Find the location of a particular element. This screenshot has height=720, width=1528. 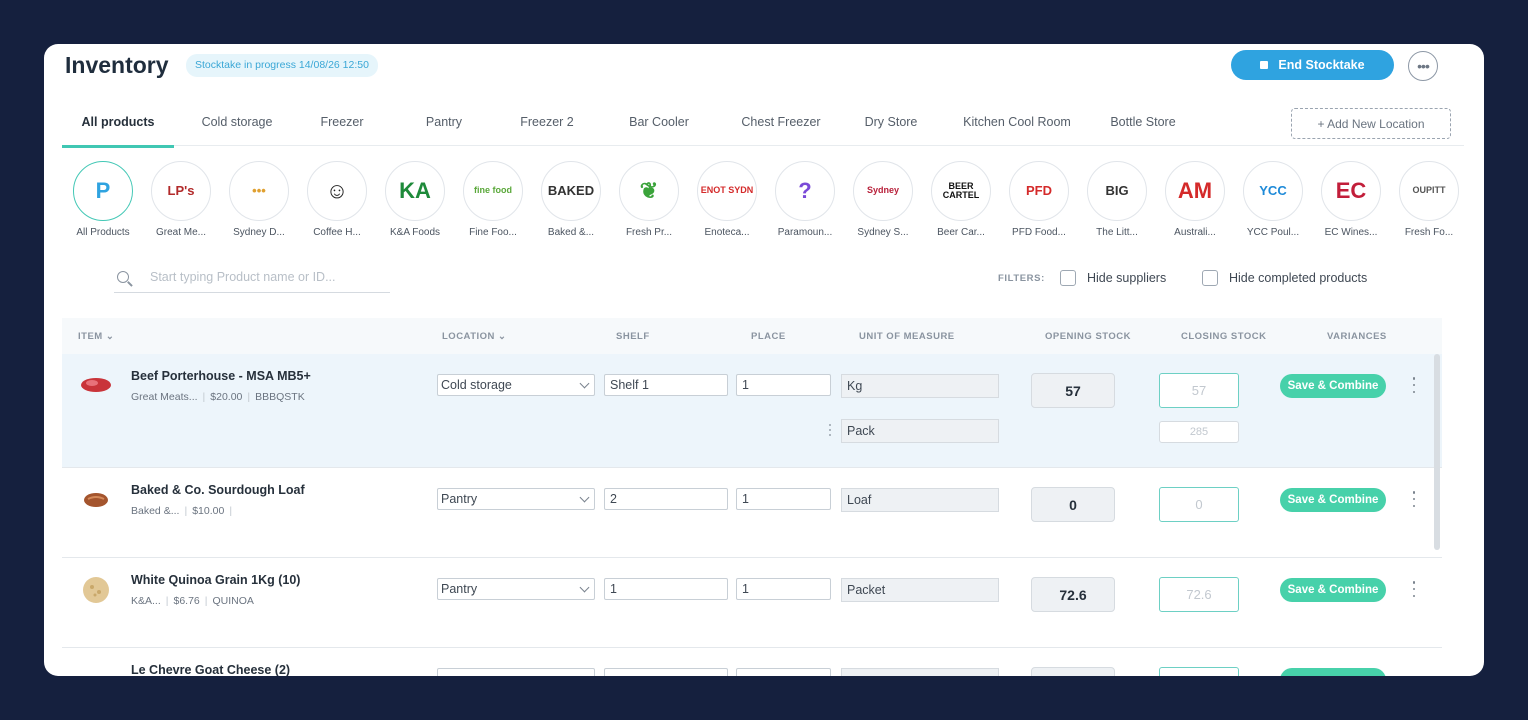

location-select: Cold storage is located at coordinates (516, 385).